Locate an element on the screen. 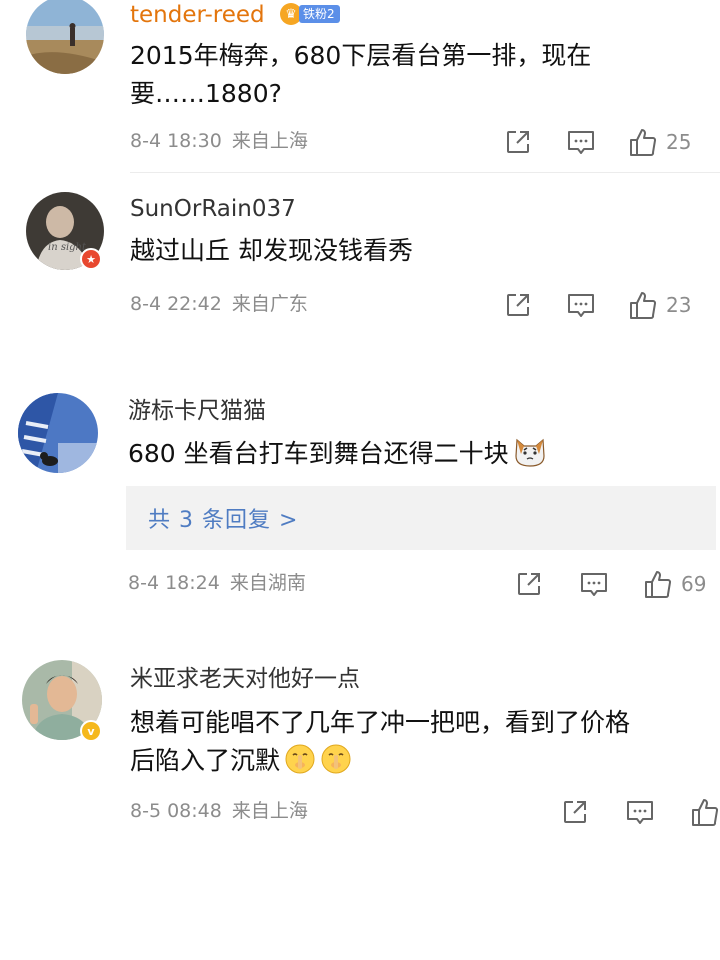 The image size is (720, 960). comment-text-line: 越过山丘 却发现没钱看秀 is located at coordinates (271, 250).